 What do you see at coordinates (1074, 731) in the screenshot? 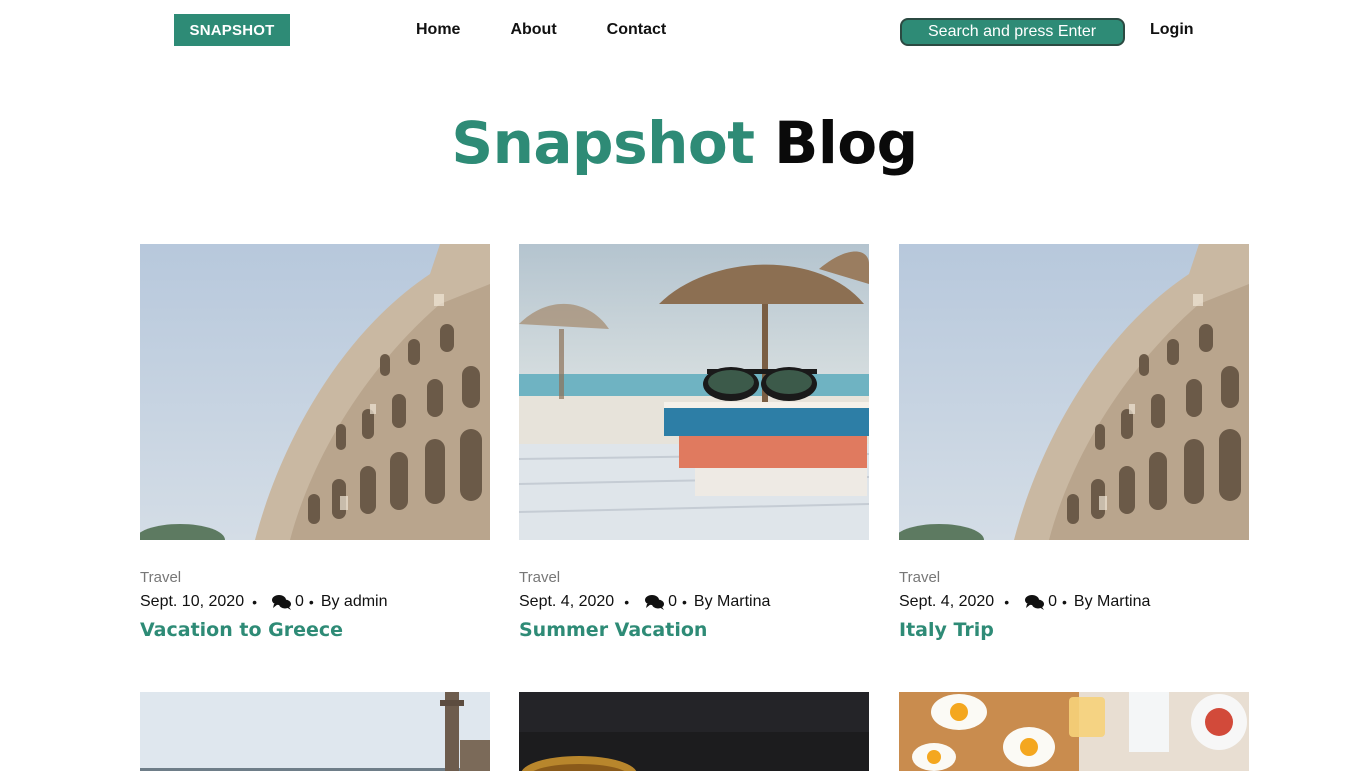
I see `post-image-breakfast` at bounding box center [1074, 731].